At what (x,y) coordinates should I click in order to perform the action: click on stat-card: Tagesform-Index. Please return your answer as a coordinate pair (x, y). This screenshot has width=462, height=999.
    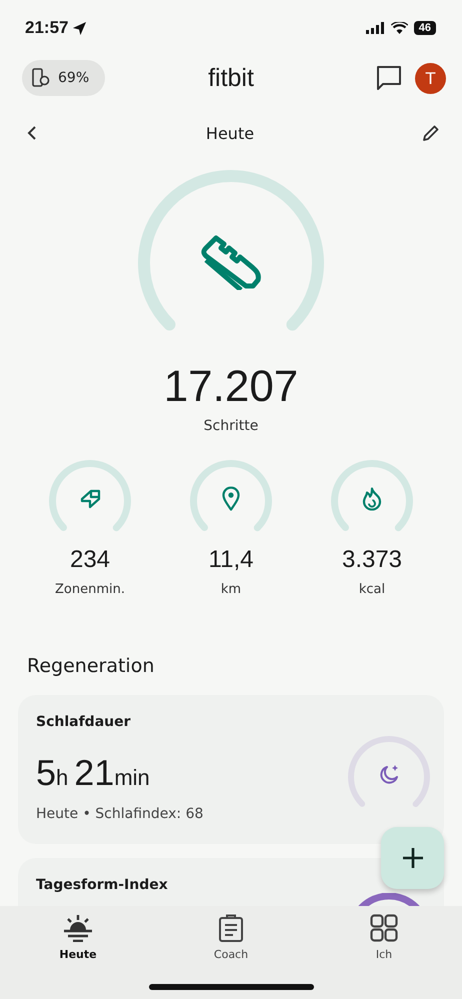
    Looking at the image, I should click on (231, 882).